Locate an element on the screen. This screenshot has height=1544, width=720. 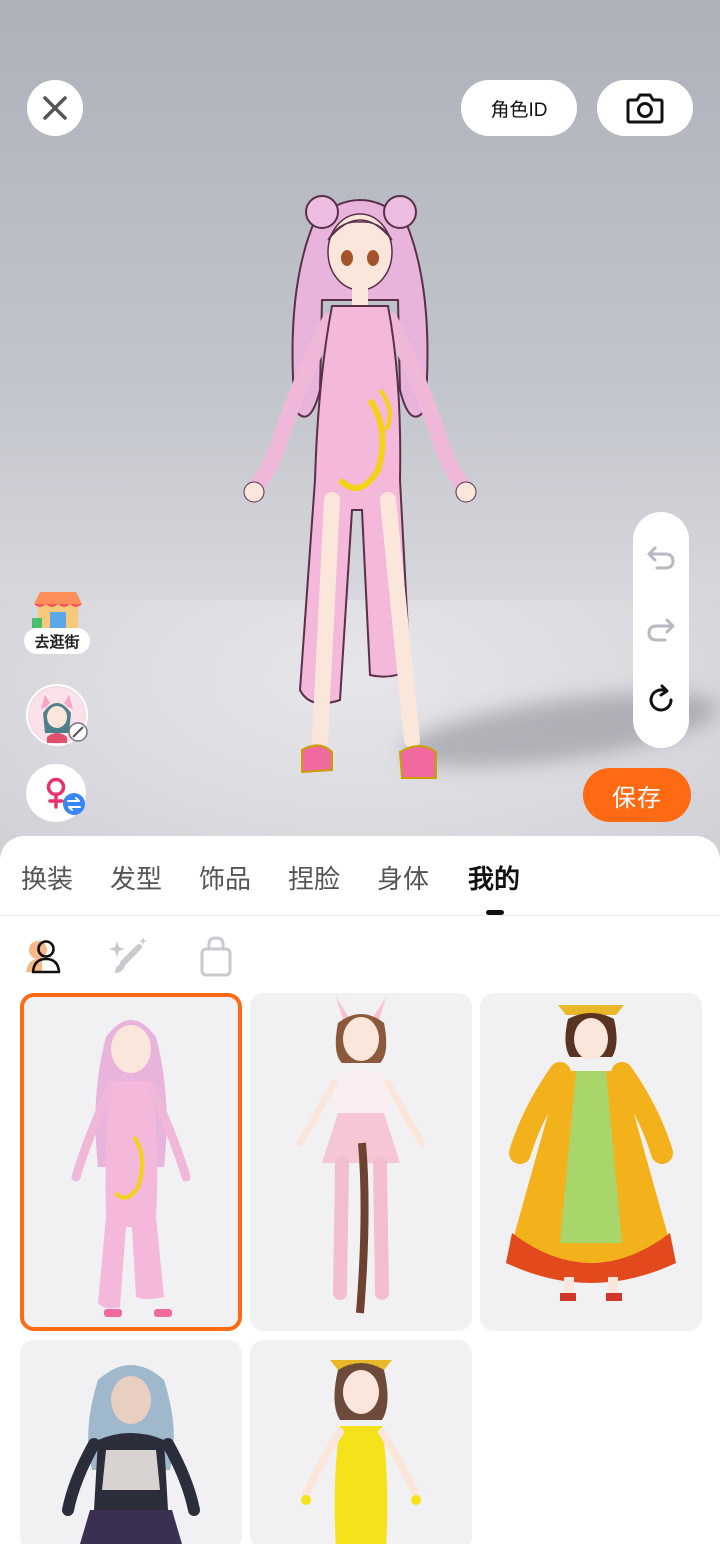
redo-icon is located at coordinates (661, 628).